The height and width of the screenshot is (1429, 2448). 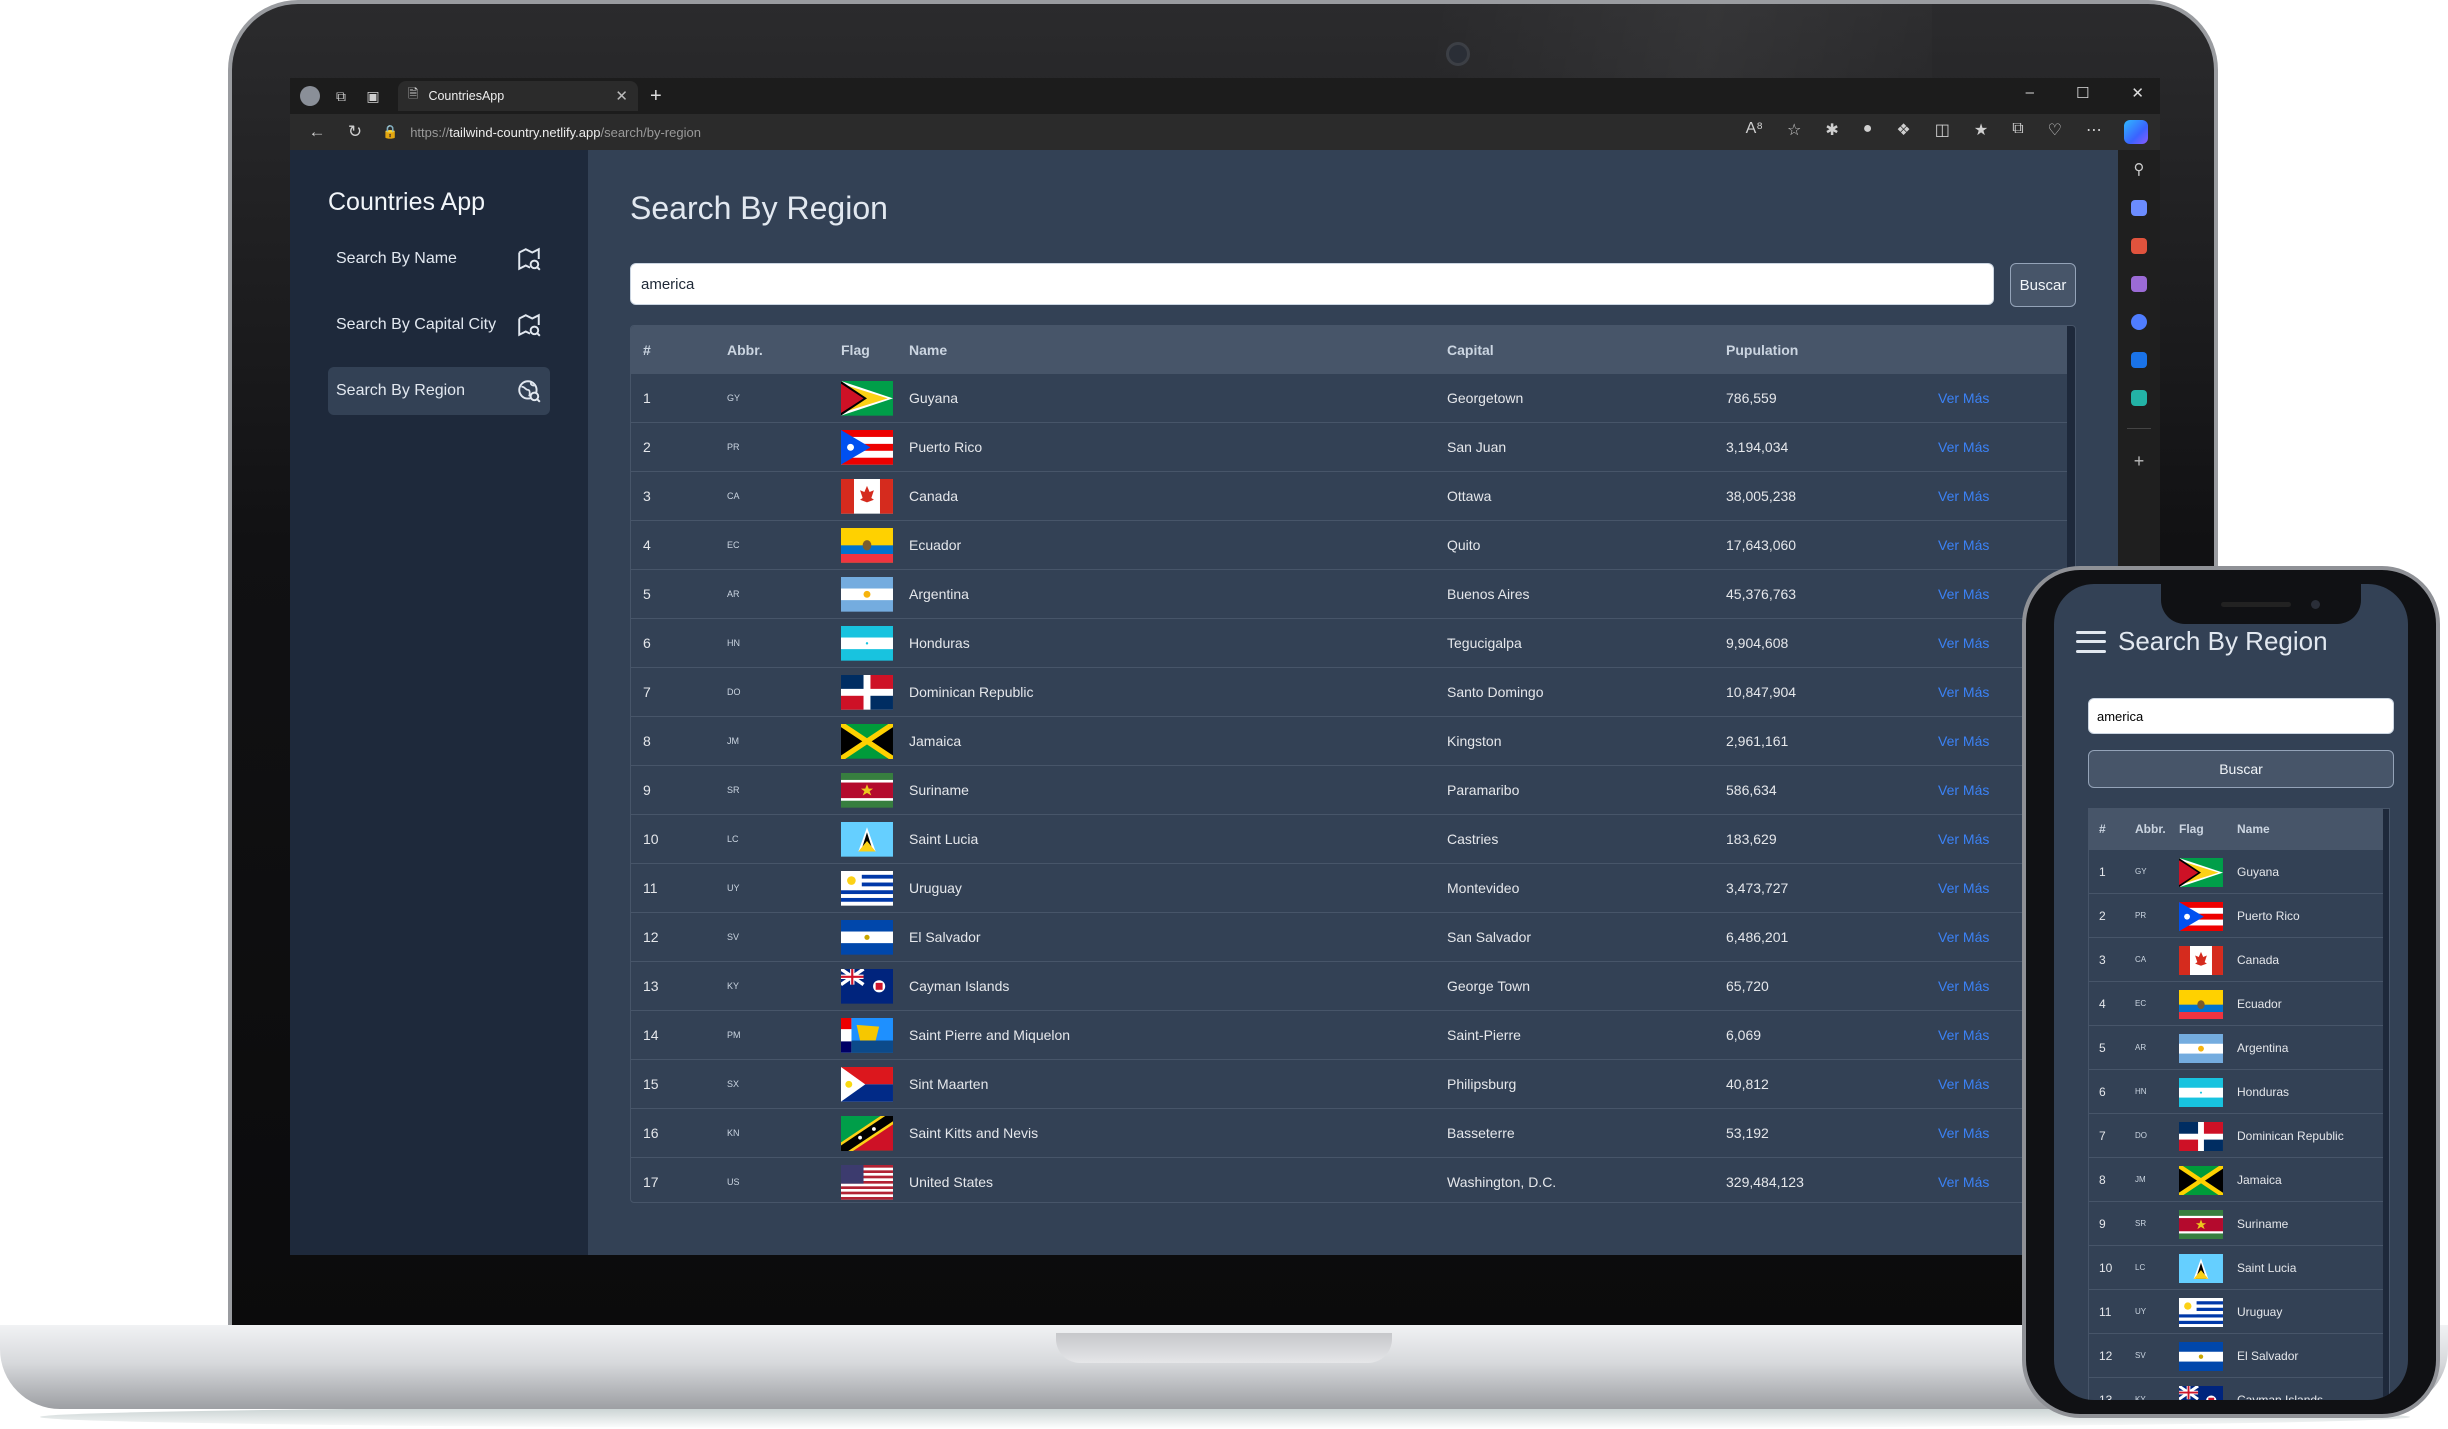 What do you see at coordinates (2239, 871) in the screenshot?
I see `mobile-table-row: 1 GY Guyana` at bounding box center [2239, 871].